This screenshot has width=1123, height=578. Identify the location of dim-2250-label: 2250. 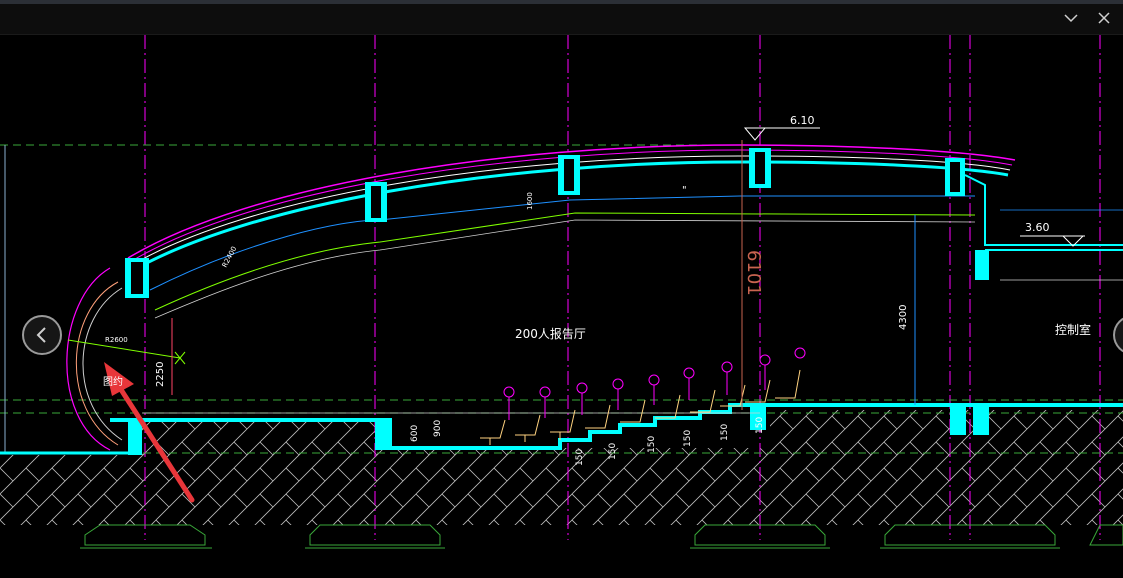
(160, 374).